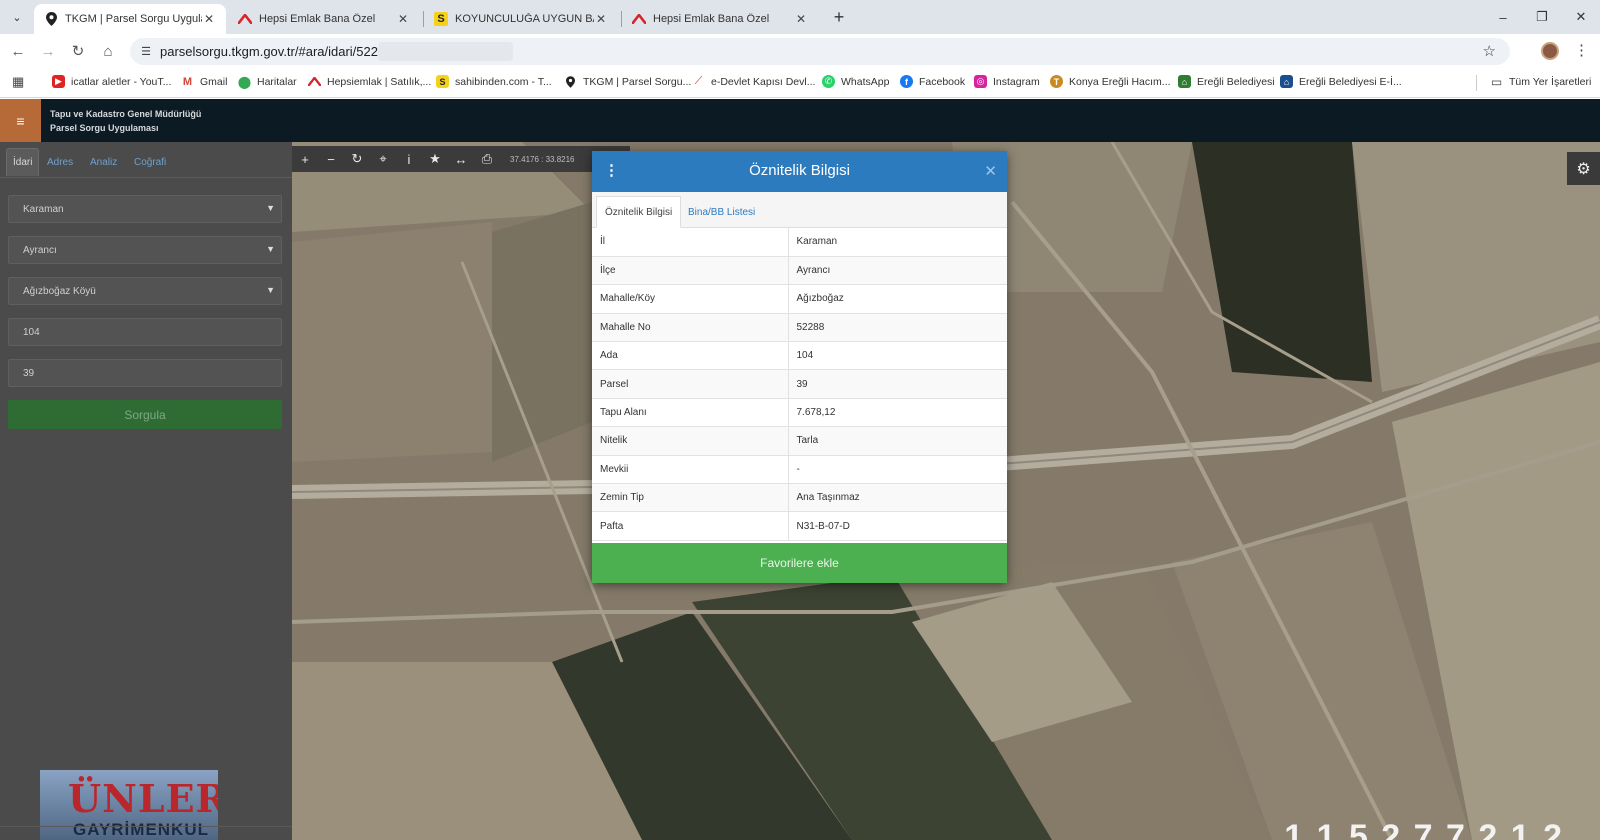  I want to click on zoom-out-icon: −, so click(331, 159).